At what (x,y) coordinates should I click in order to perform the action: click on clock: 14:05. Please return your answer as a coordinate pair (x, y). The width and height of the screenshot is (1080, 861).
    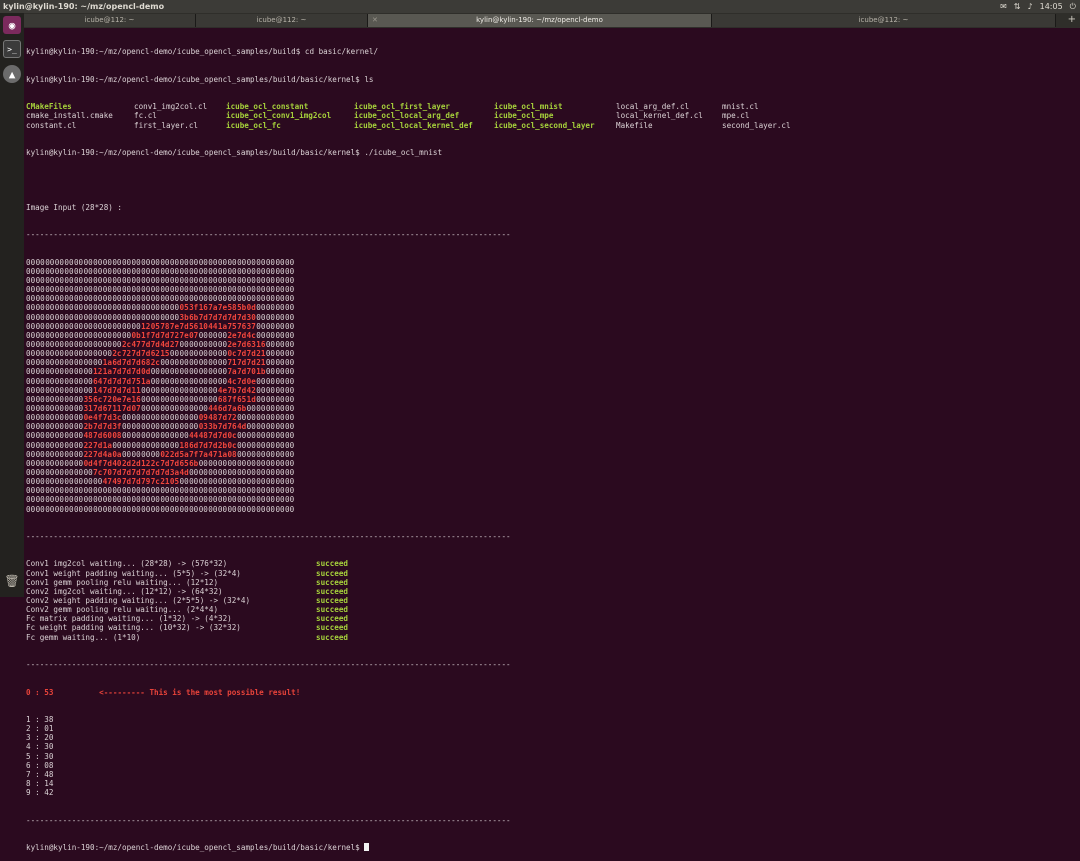
    Looking at the image, I should click on (1051, 6).